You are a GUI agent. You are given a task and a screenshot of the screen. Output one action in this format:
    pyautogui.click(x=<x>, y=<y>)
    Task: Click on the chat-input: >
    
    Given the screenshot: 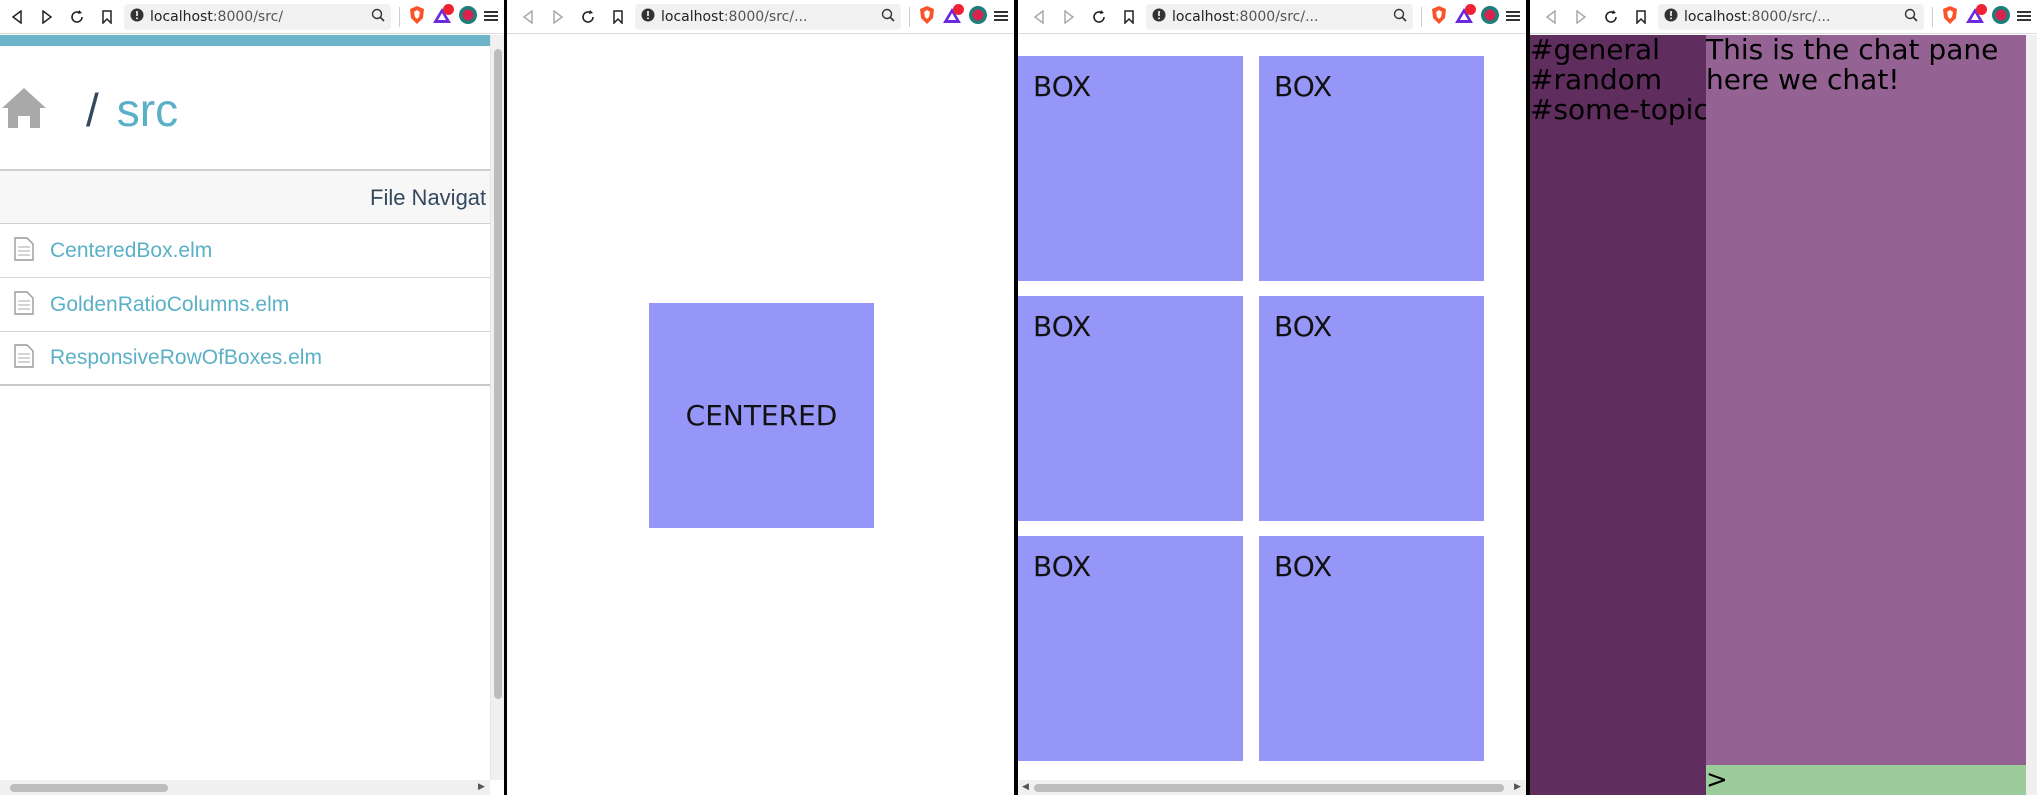 What is the action you would take?
    pyautogui.click(x=1866, y=780)
    